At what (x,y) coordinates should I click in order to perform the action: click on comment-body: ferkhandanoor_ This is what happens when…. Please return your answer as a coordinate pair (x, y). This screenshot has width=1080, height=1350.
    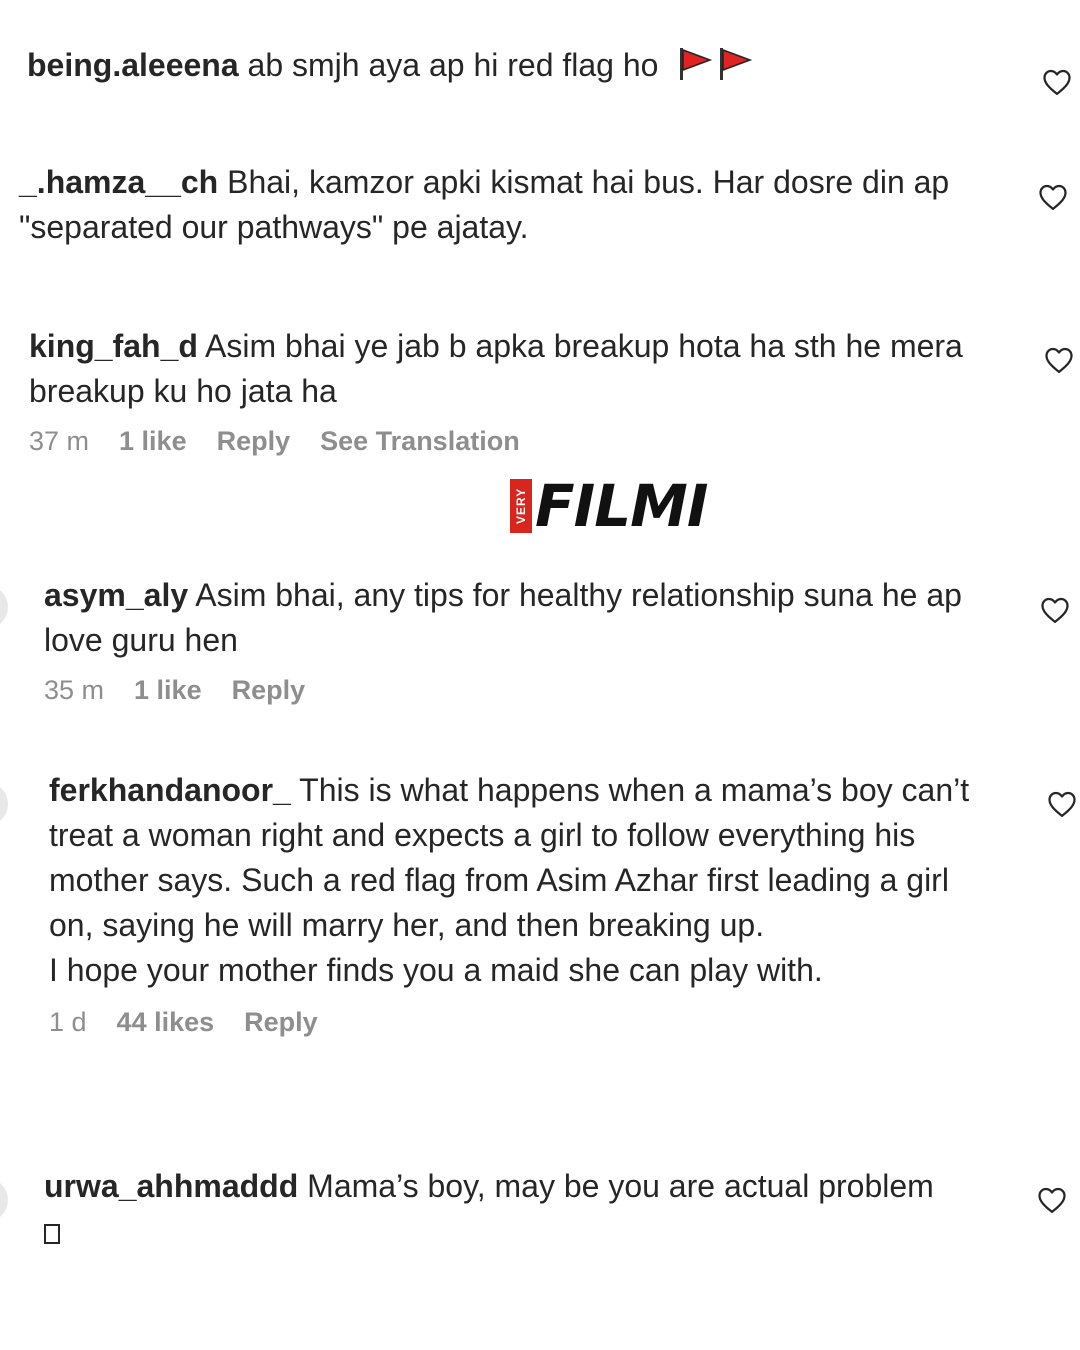
    Looking at the image, I should click on (540, 858).